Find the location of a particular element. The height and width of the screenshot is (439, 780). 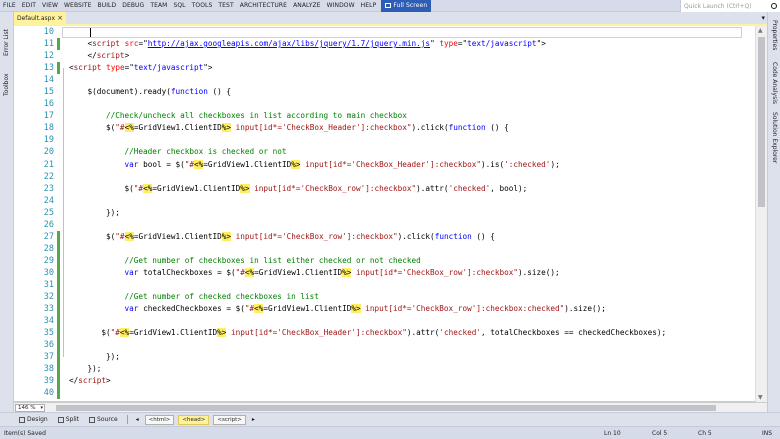

horizontal-scrollbar is located at coordinates (400, 408).